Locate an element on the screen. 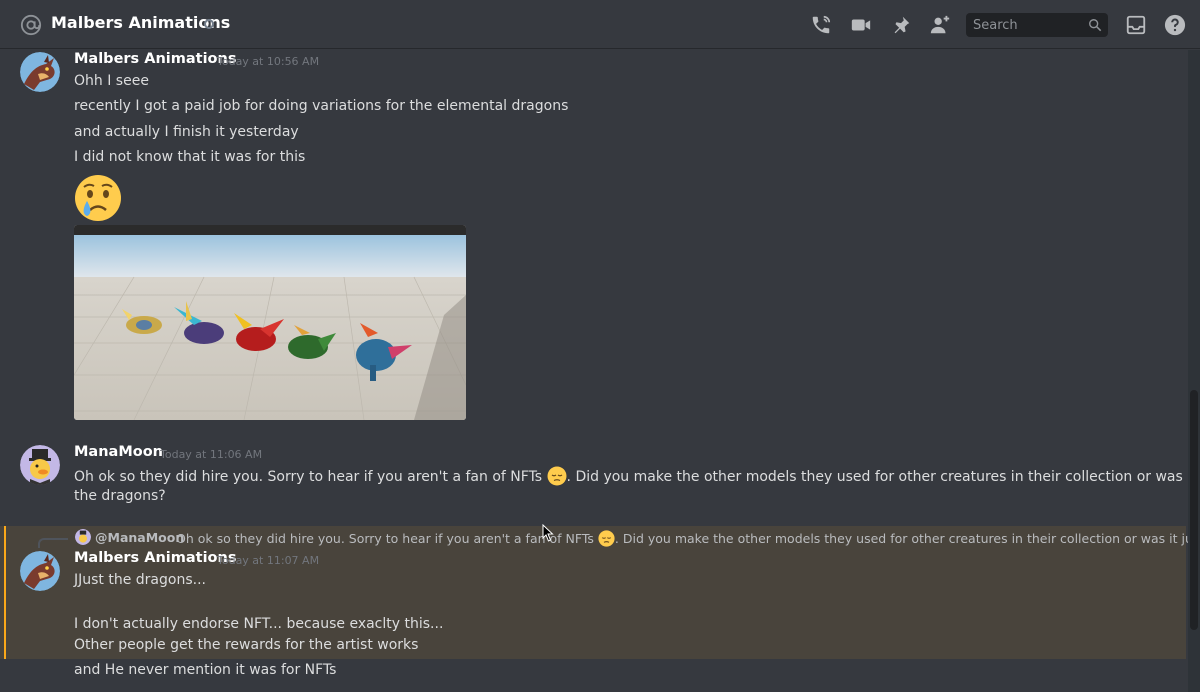 The height and width of the screenshot is (692, 1200). channel-header: Malbers Animations is located at coordinates (600, 24).